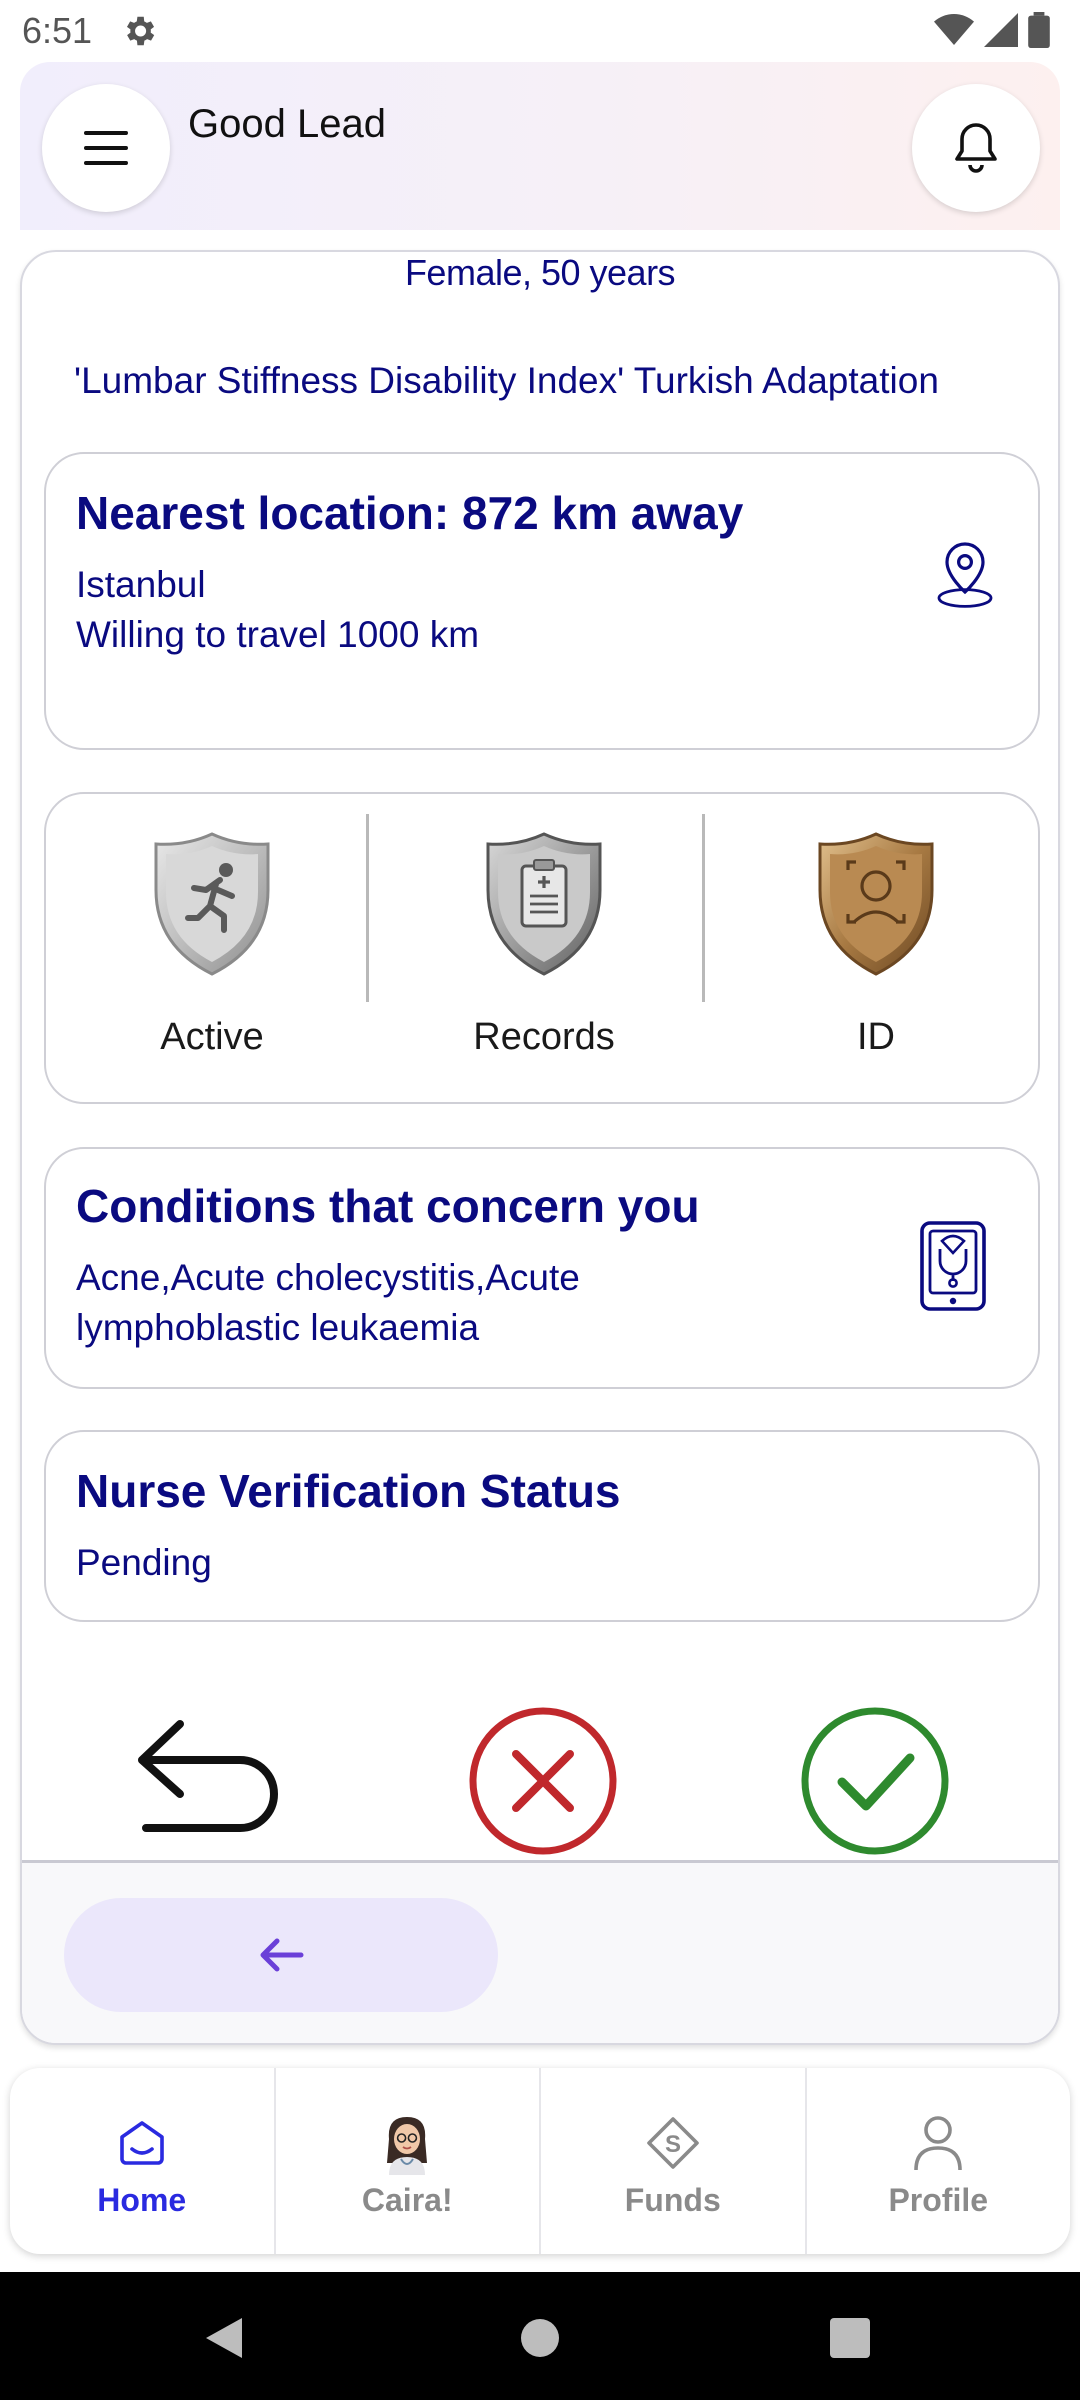 The width and height of the screenshot is (1080, 2400). I want to click on runner-shield-icon, so click(212, 904).